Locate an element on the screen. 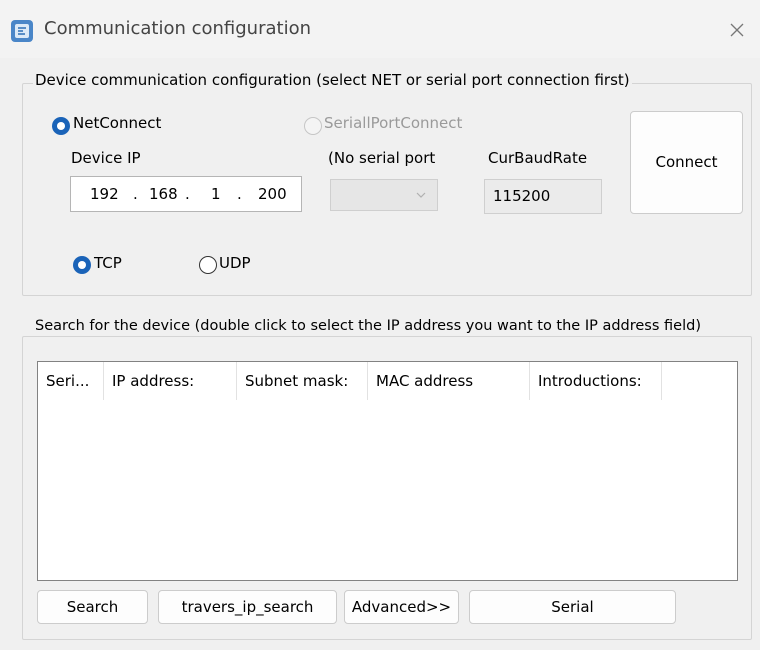 This screenshot has width=760, height=650. serialportconnect-radio is located at coordinates (313, 126).